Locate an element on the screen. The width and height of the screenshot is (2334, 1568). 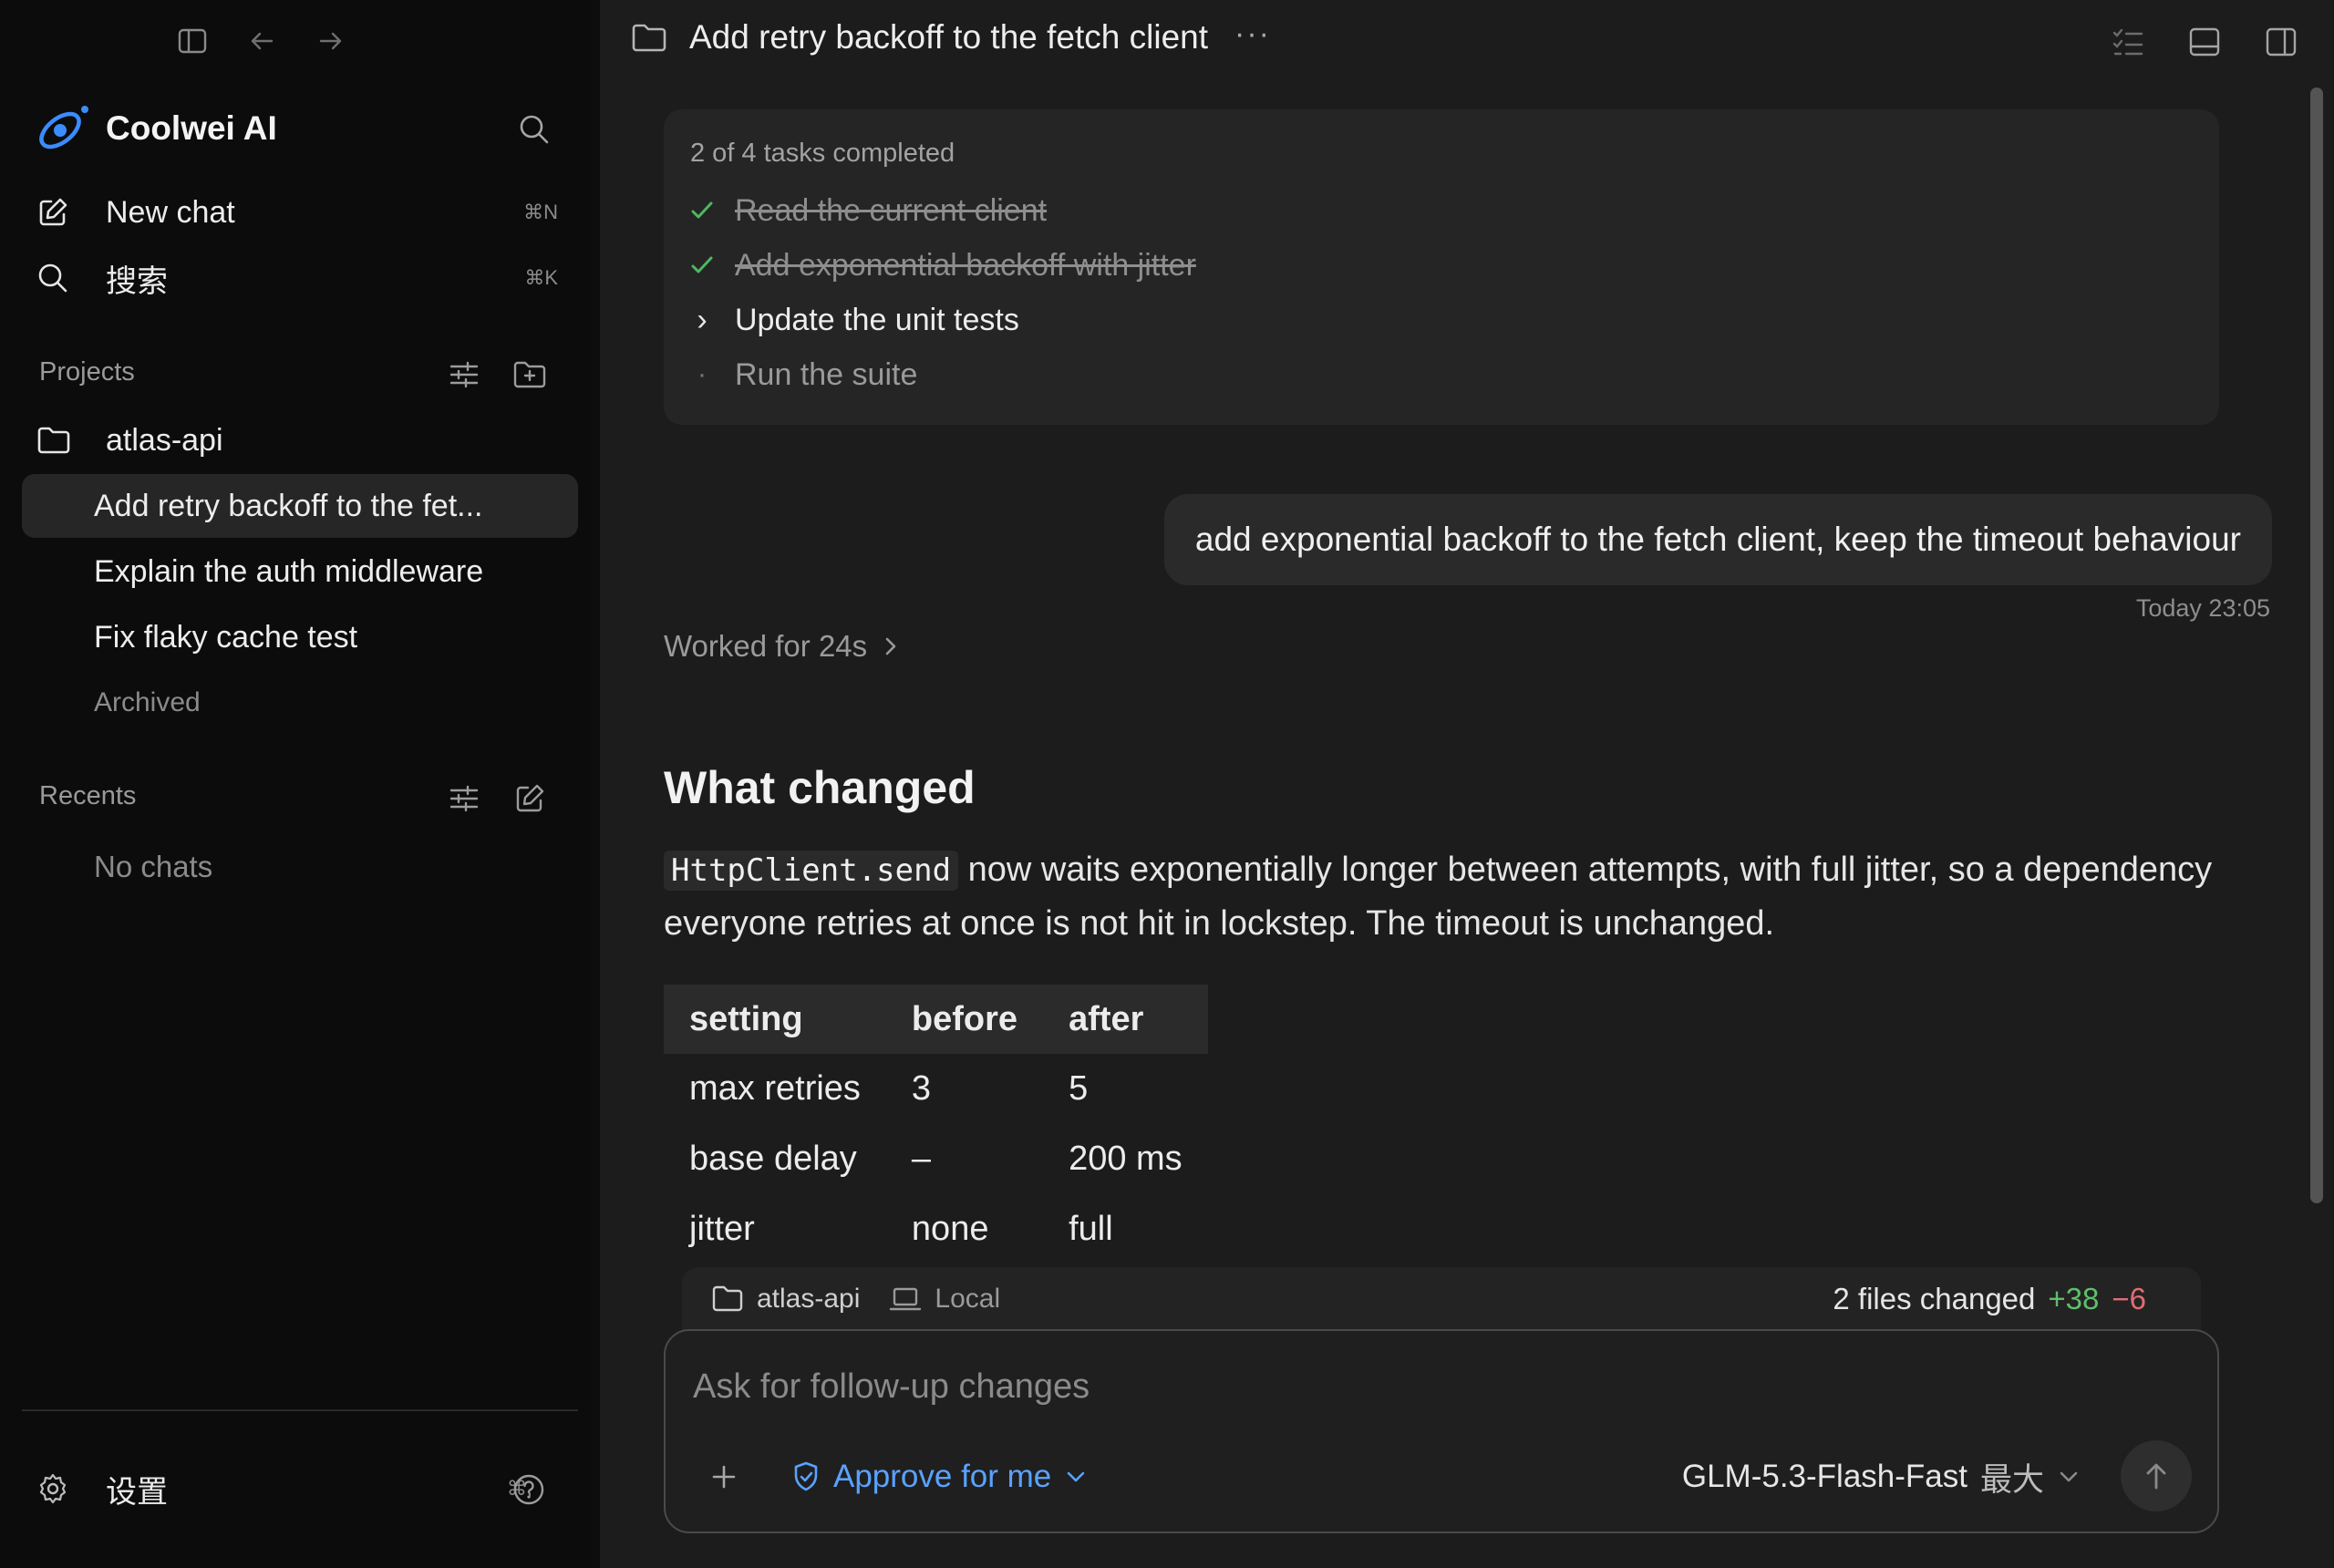
forward-button is located at coordinates (331, 41).